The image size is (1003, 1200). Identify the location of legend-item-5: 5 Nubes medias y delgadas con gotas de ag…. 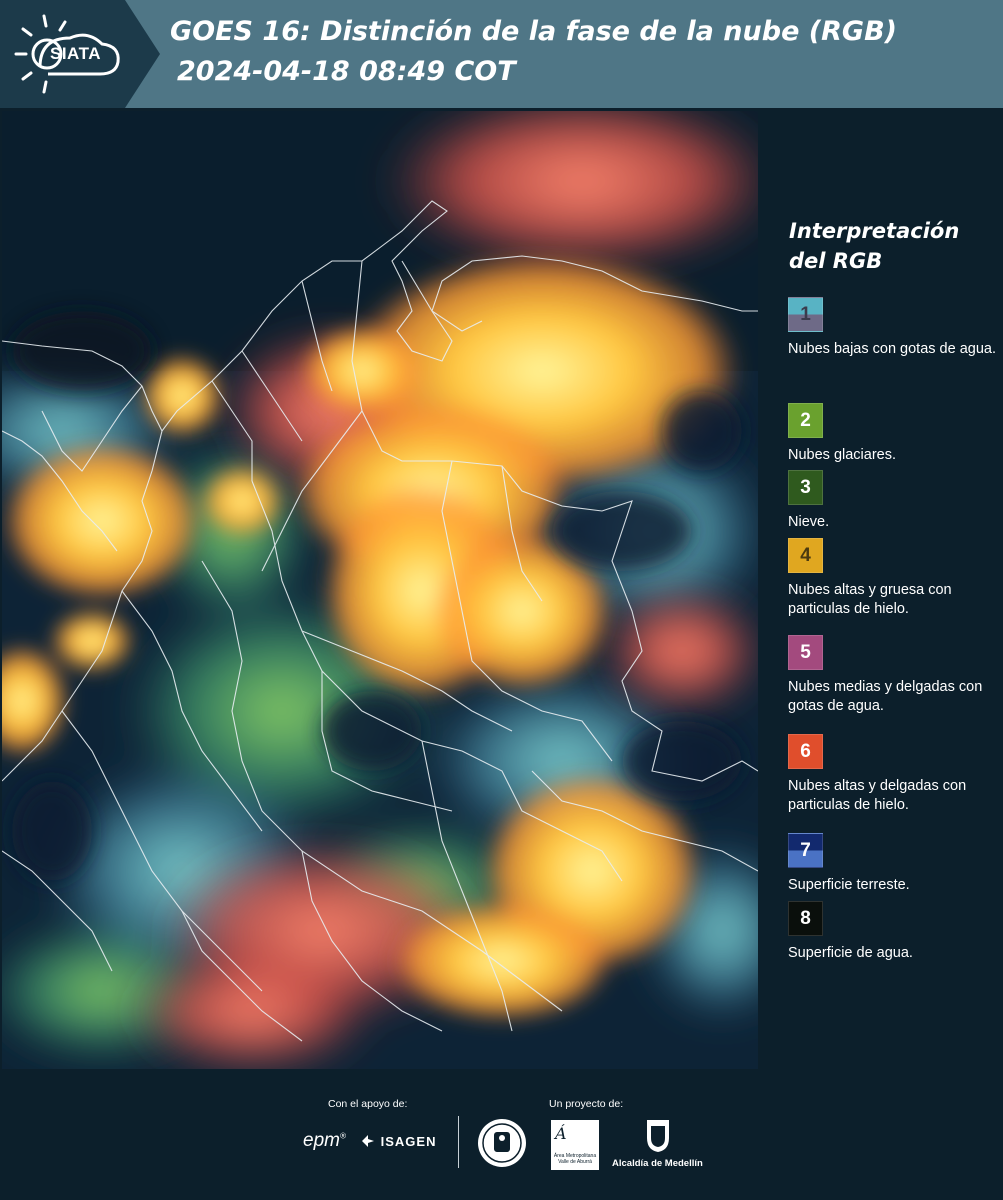
(895, 675).